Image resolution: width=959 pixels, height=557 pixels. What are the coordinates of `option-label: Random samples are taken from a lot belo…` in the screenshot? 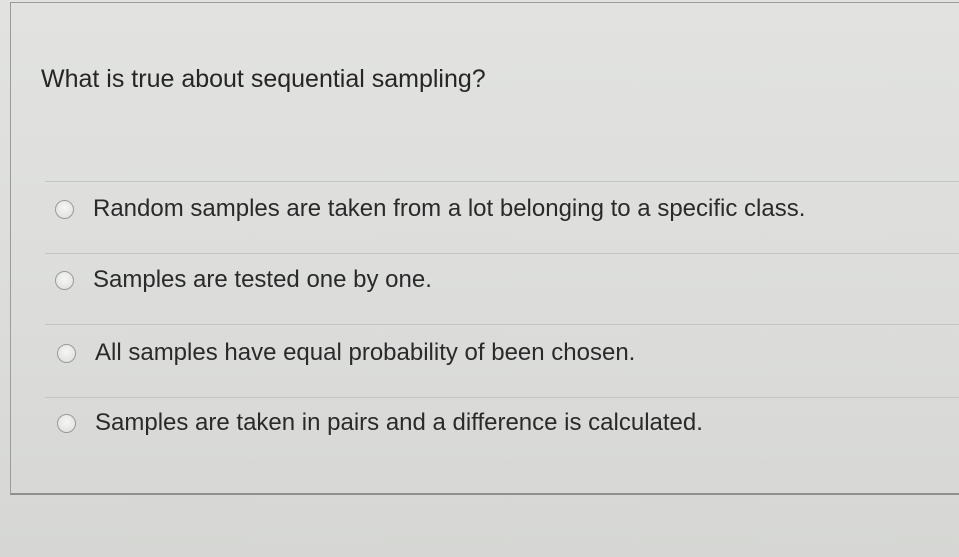 It's located at (449, 208).